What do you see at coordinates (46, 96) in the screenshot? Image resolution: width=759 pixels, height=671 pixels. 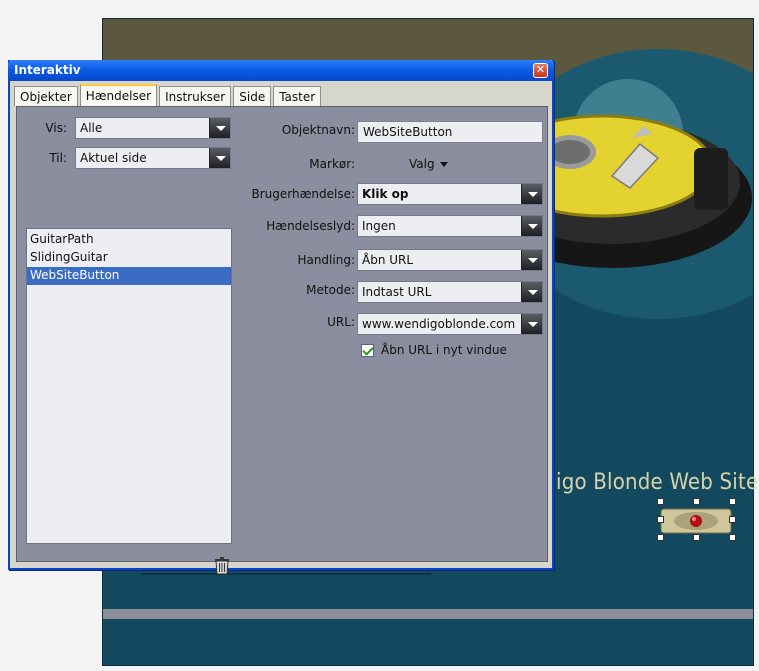 I see `tab-objekter: Objekter` at bounding box center [46, 96].